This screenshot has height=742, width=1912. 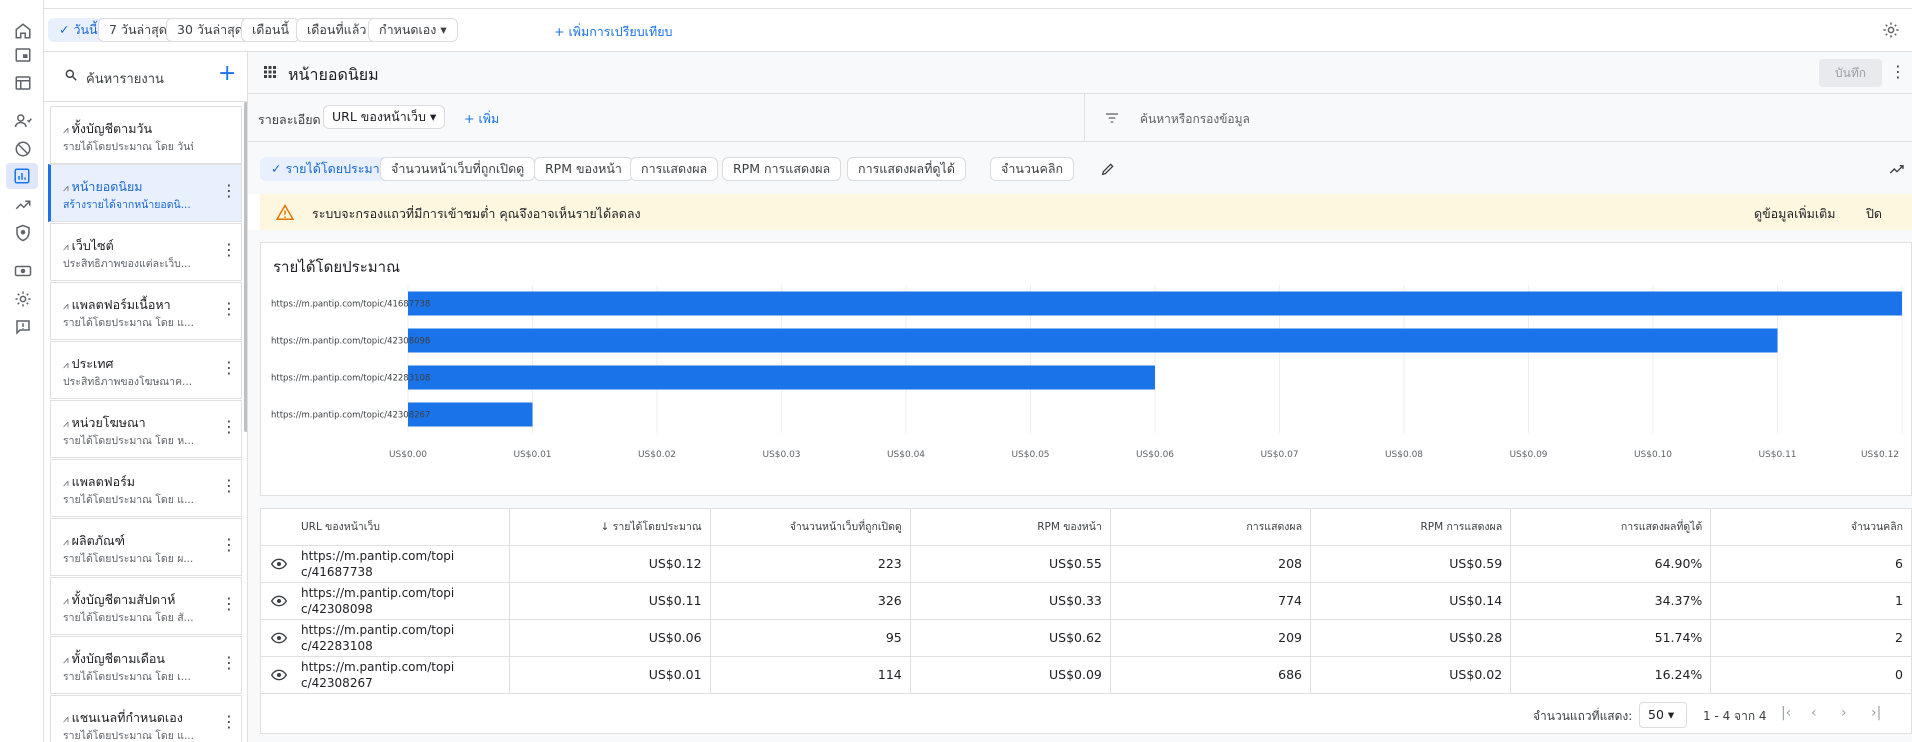 I want to click on dismiss-button: ปิด, so click(x=1874, y=214).